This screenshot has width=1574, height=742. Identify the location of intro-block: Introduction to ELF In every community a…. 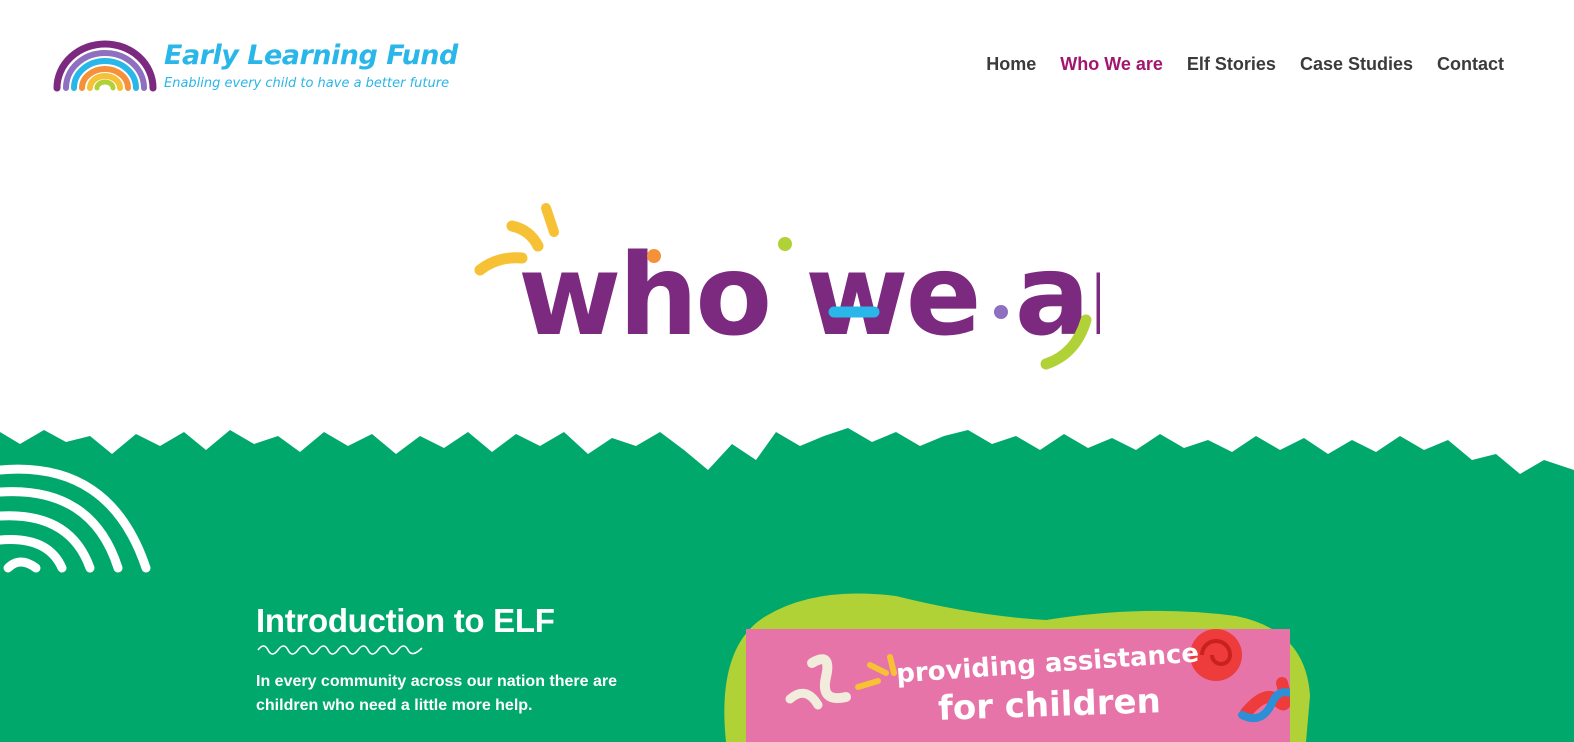
(471, 660).